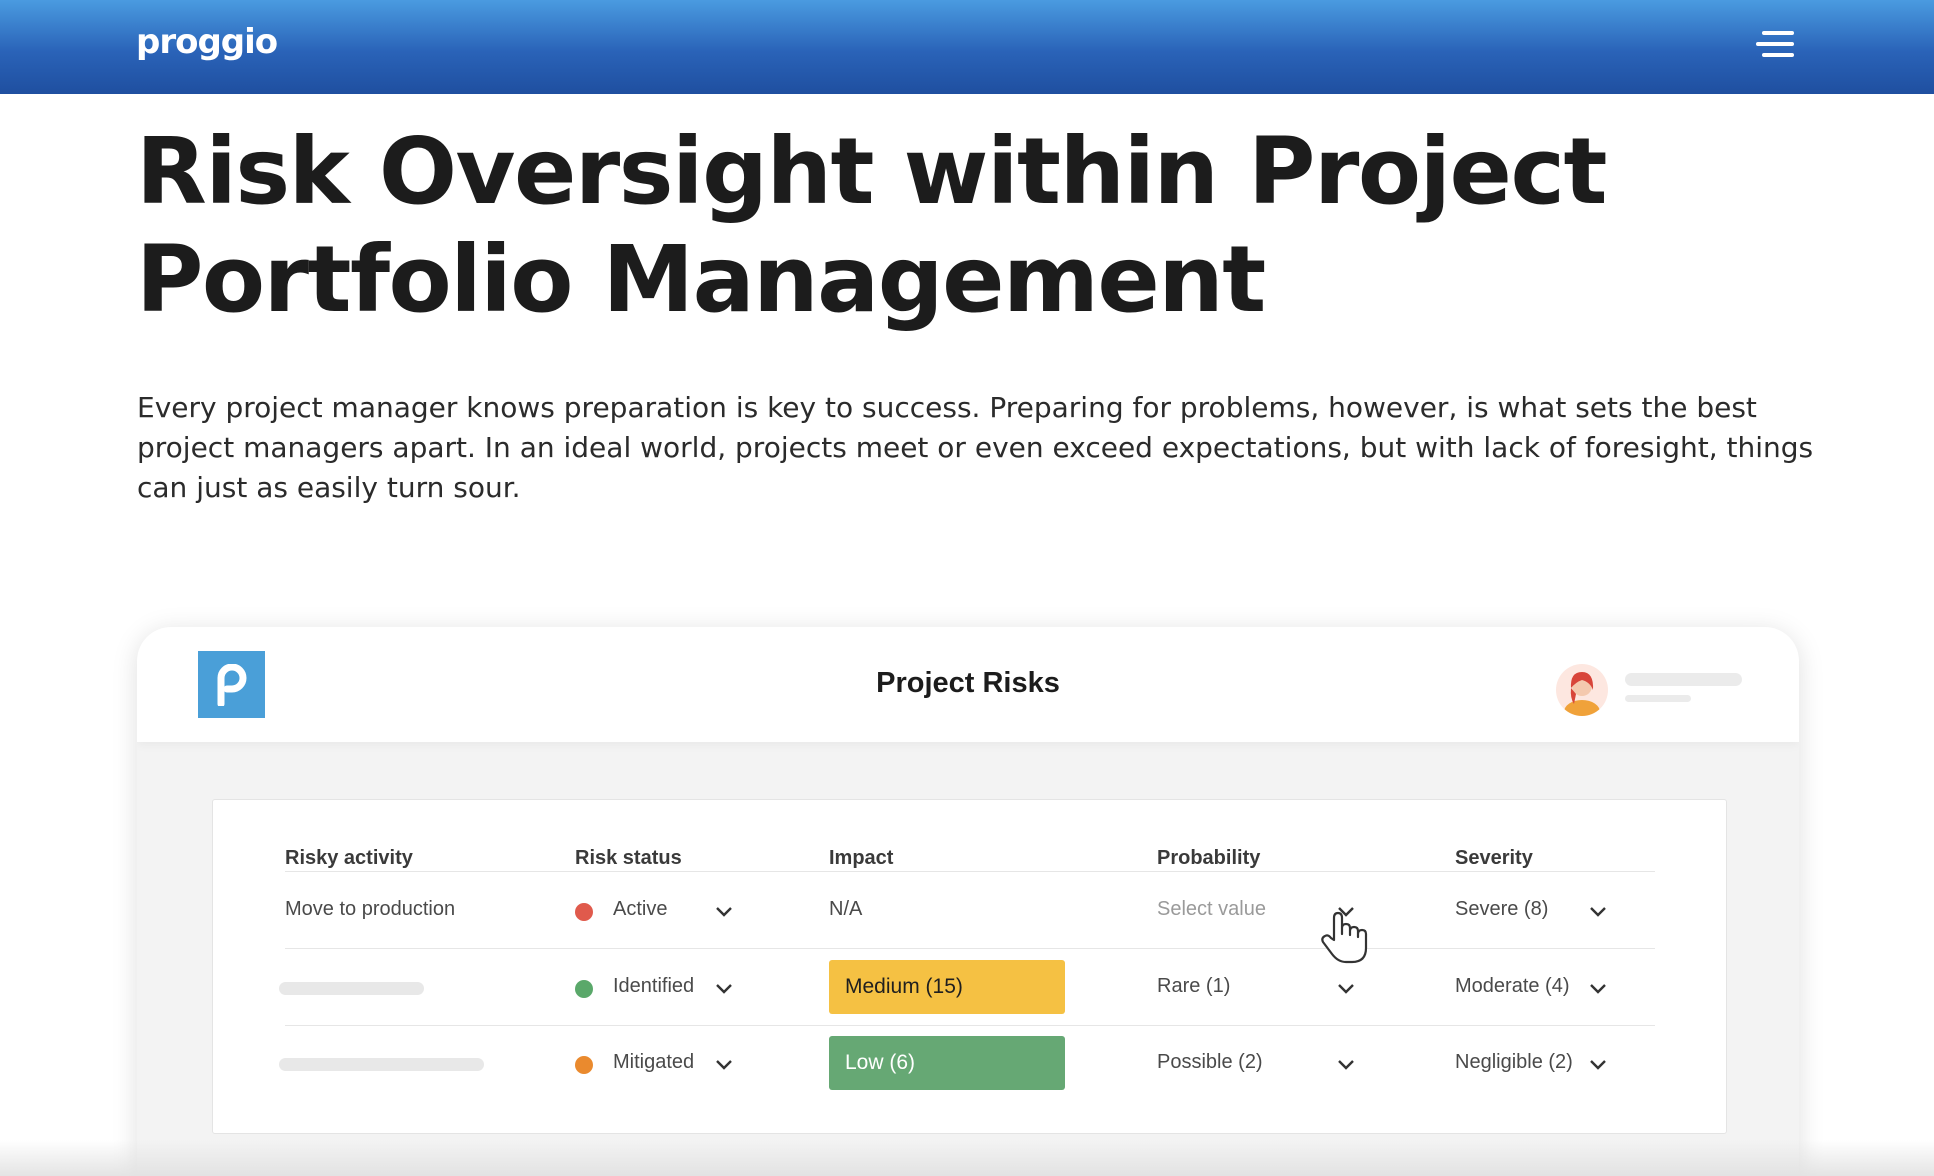 The width and height of the screenshot is (1934, 1176). Describe the element at coordinates (947, 987) in the screenshot. I see `impact-badge-medium: Medium (15)` at that location.